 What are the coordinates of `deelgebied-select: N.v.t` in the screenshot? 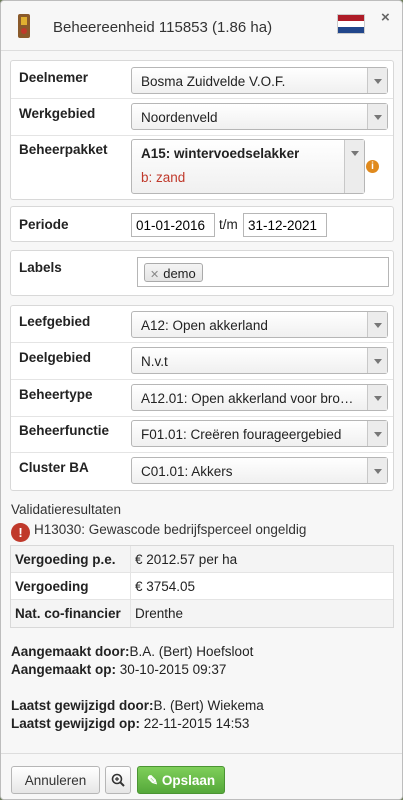 It's located at (259, 360).